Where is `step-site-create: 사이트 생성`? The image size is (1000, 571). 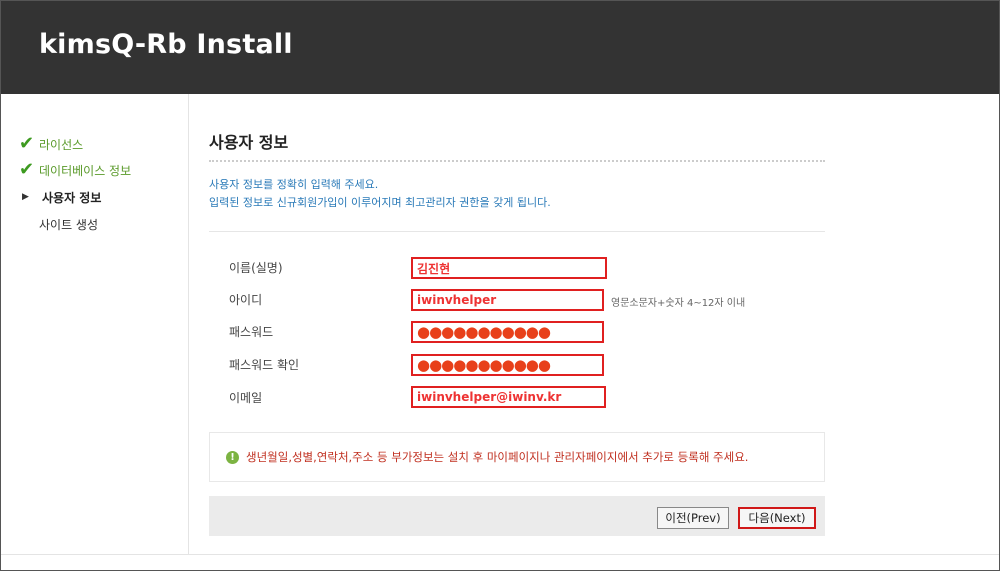 step-site-create: 사이트 생성 is located at coordinates (58, 224).